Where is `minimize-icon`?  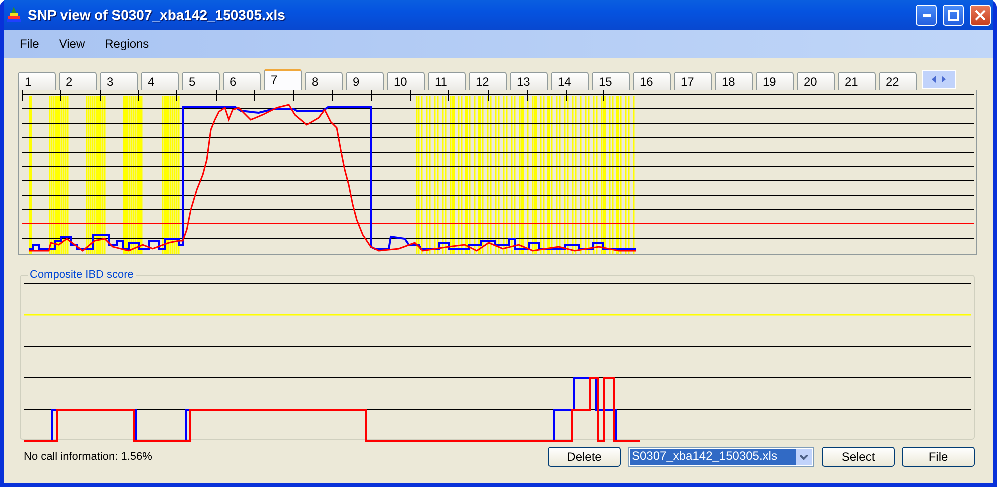
minimize-icon is located at coordinates (926, 15).